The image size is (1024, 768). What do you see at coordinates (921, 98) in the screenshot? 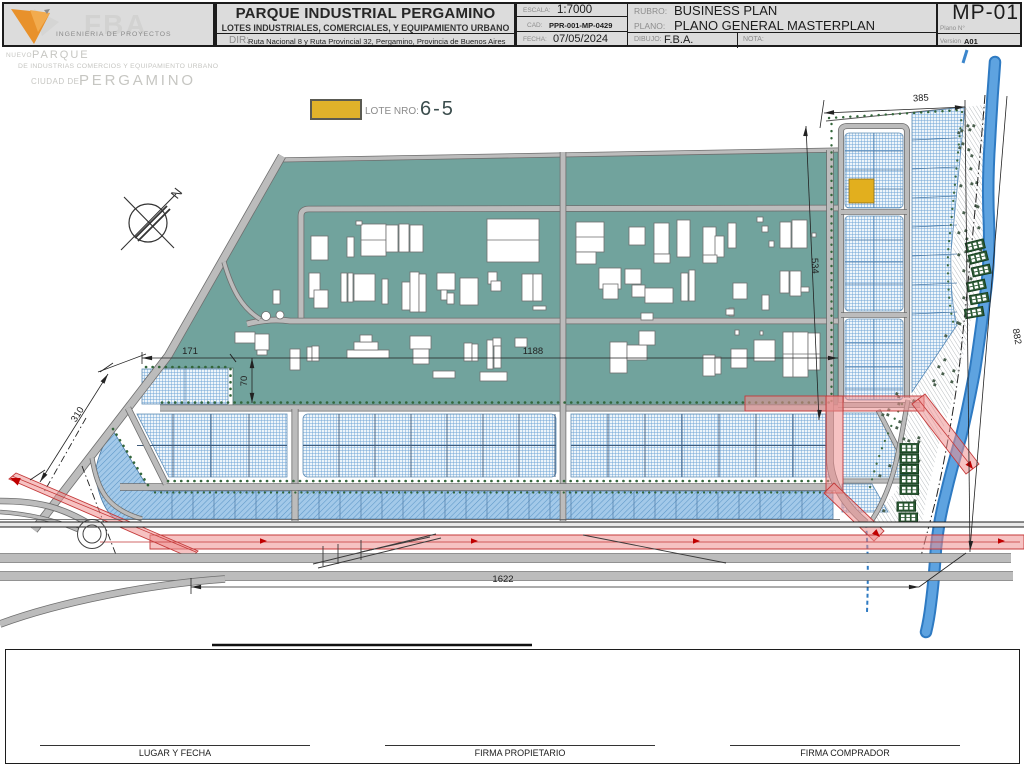
I see `svg-text: 385` at bounding box center [921, 98].